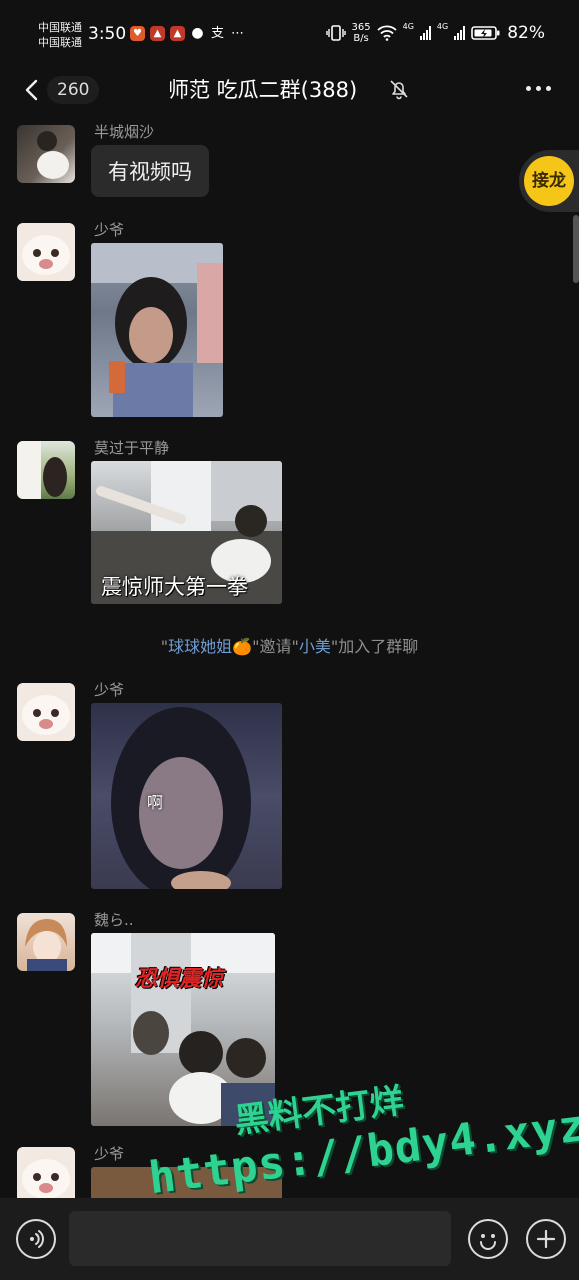 The width and height of the screenshot is (579, 1280). I want to click on jielong-label: 接龙, so click(549, 181).